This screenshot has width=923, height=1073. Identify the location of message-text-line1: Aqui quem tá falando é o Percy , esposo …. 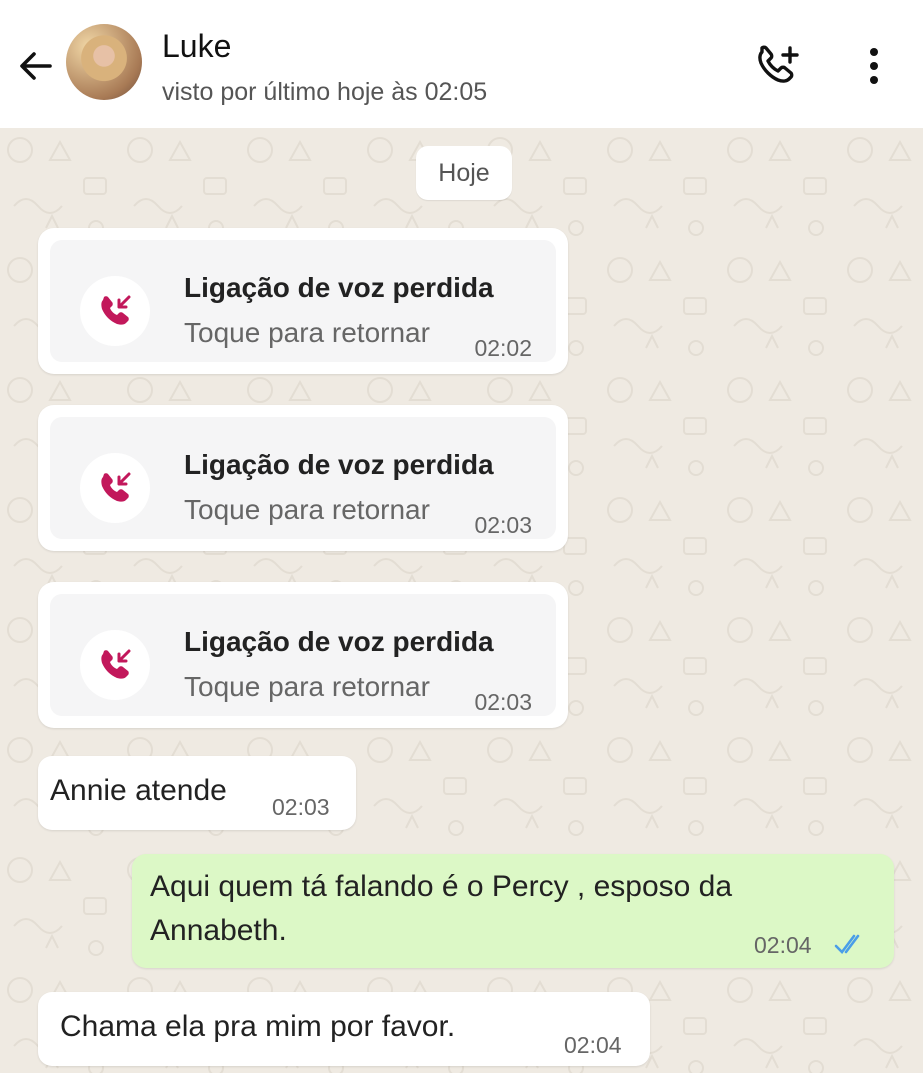
(441, 886).